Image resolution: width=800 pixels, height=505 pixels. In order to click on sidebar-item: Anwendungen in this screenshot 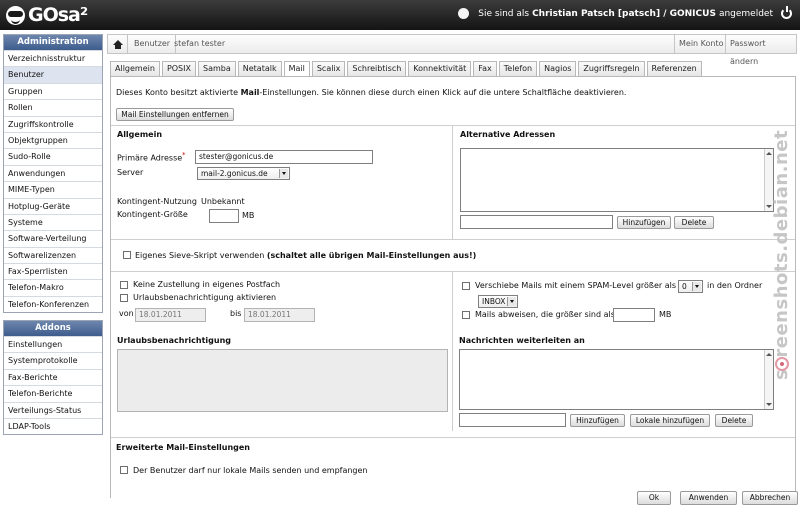, I will do `click(53, 172)`.